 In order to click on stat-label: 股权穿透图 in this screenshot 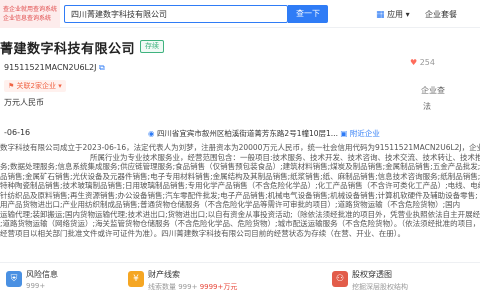, I will do `click(372, 274)`.